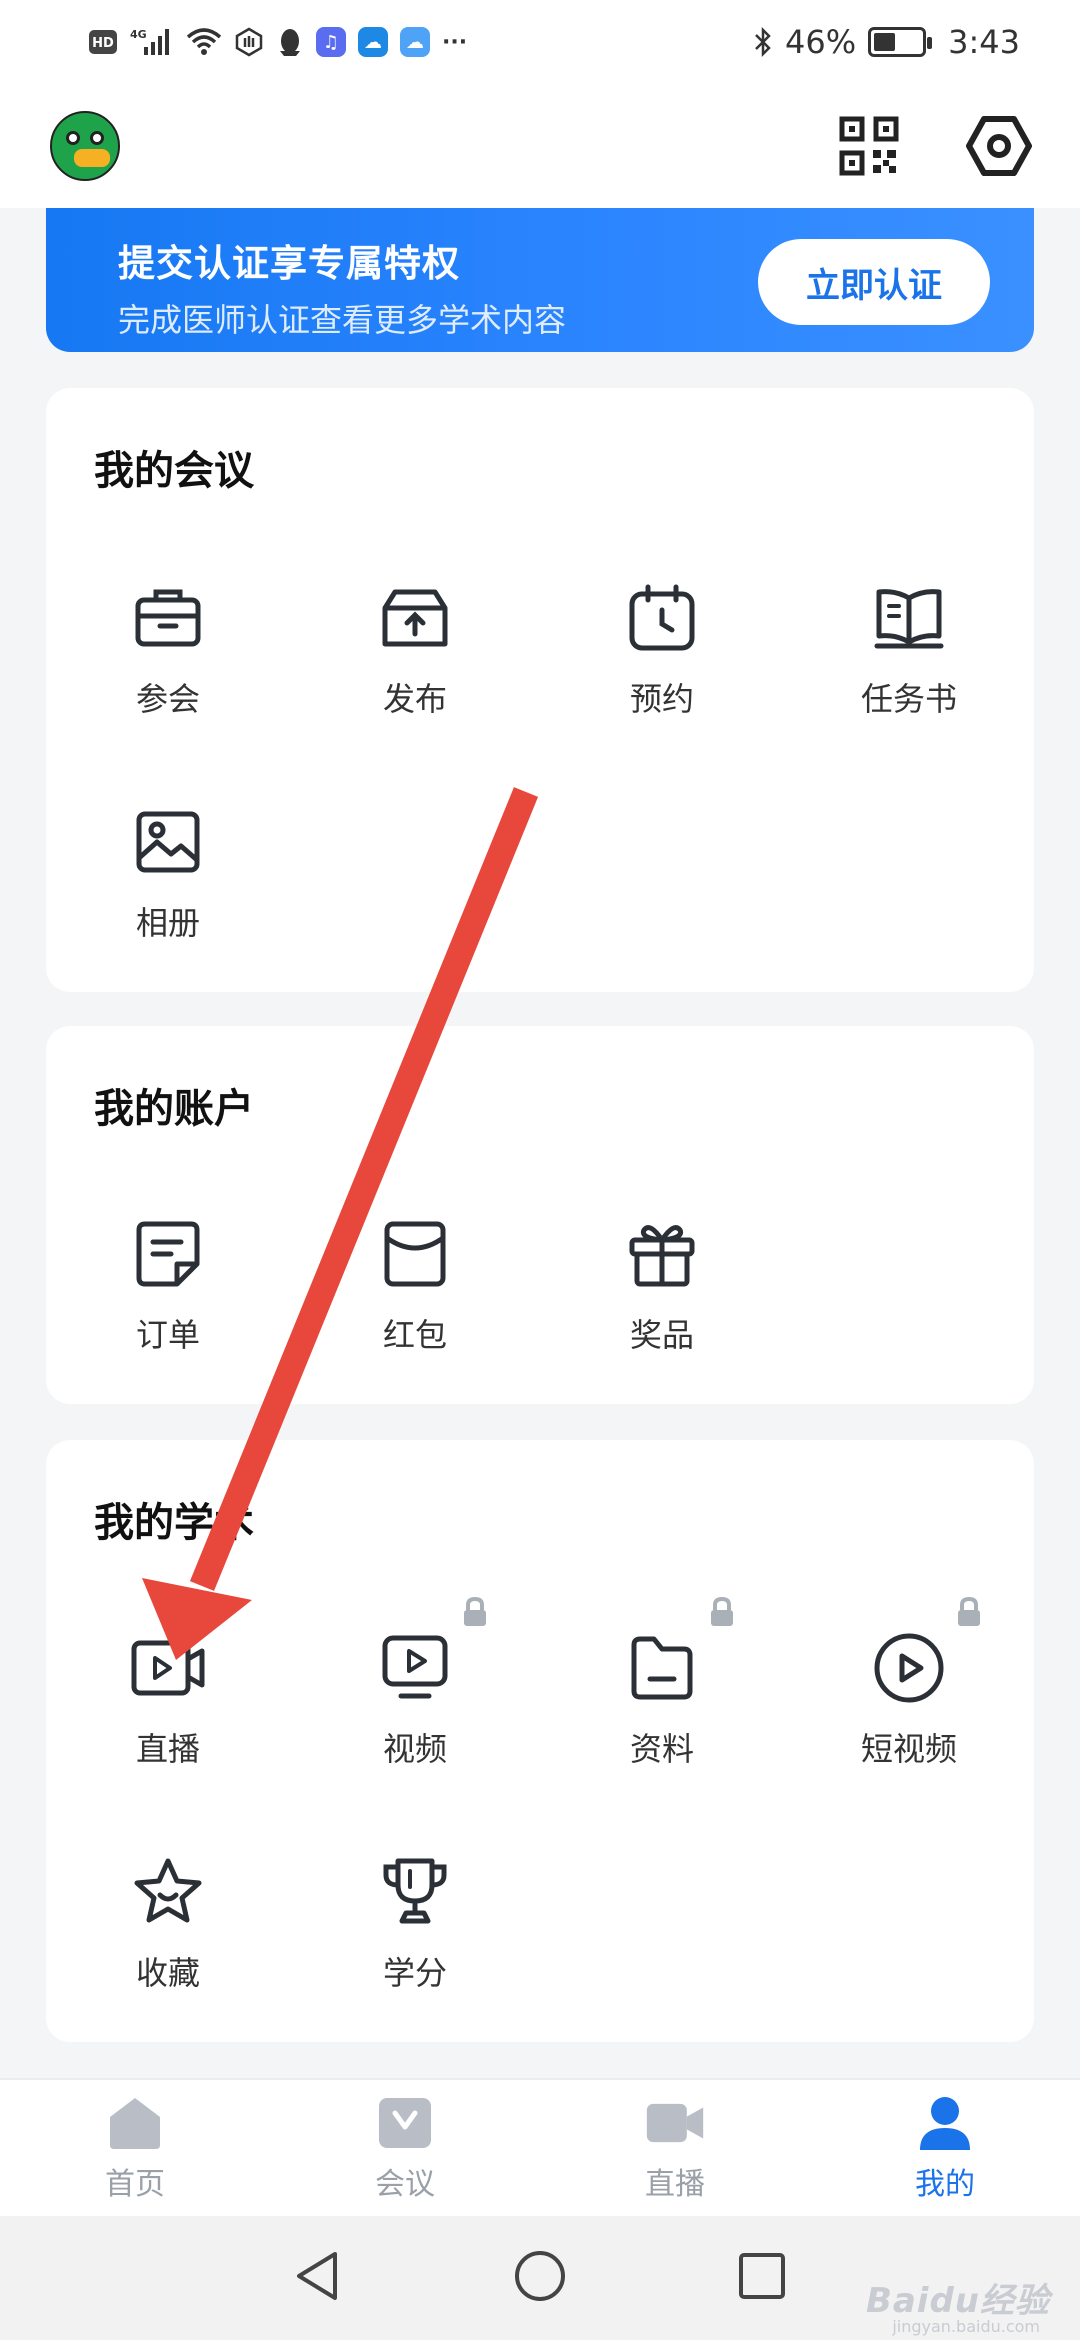  What do you see at coordinates (168, 1254) in the screenshot?
I see `order-note-icon` at bounding box center [168, 1254].